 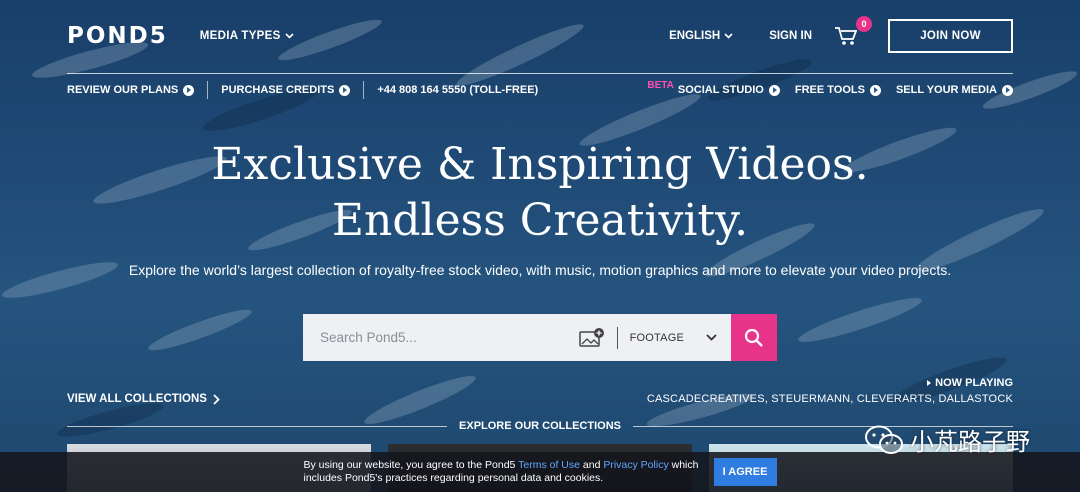 What do you see at coordinates (441, 337) in the screenshot?
I see `search-input` at bounding box center [441, 337].